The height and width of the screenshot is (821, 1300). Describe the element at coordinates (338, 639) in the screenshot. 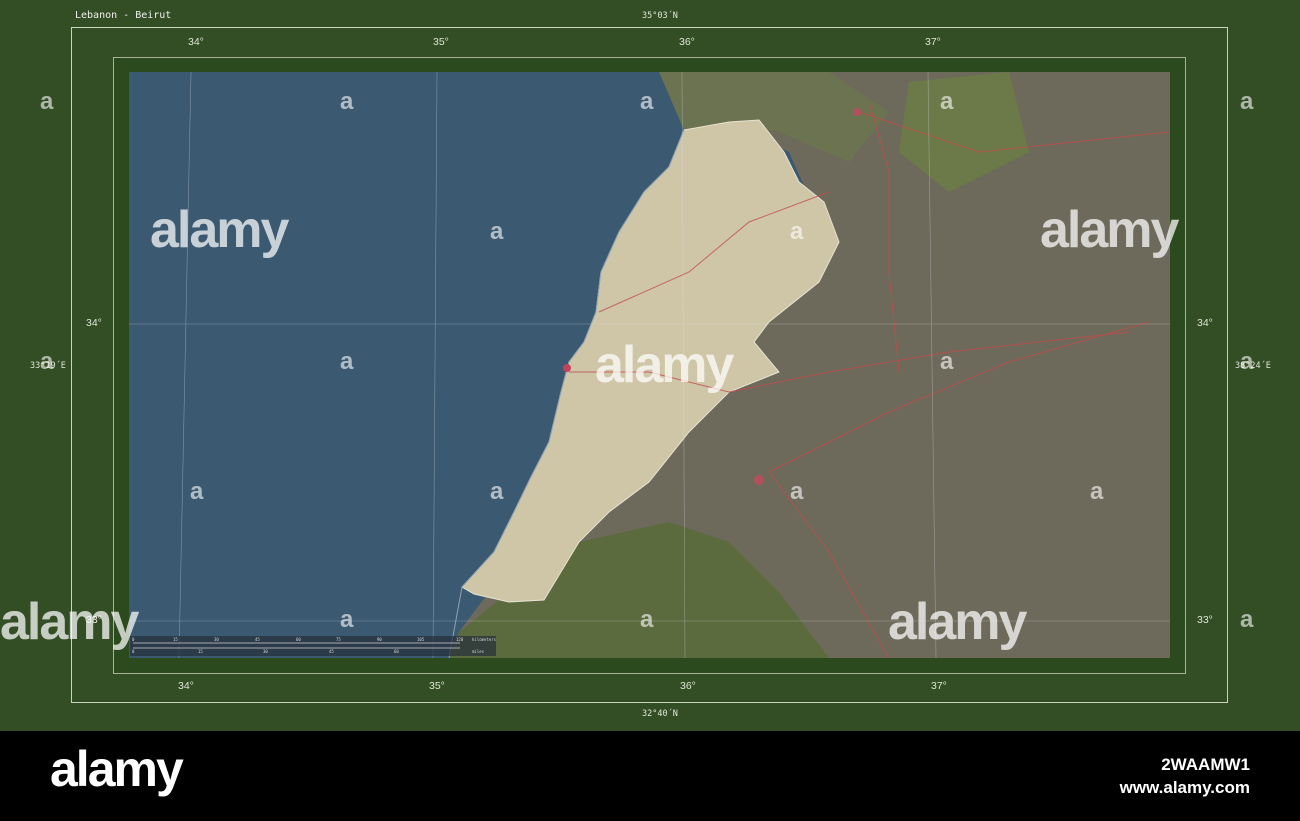

I see `scale-km-label: 75` at that location.